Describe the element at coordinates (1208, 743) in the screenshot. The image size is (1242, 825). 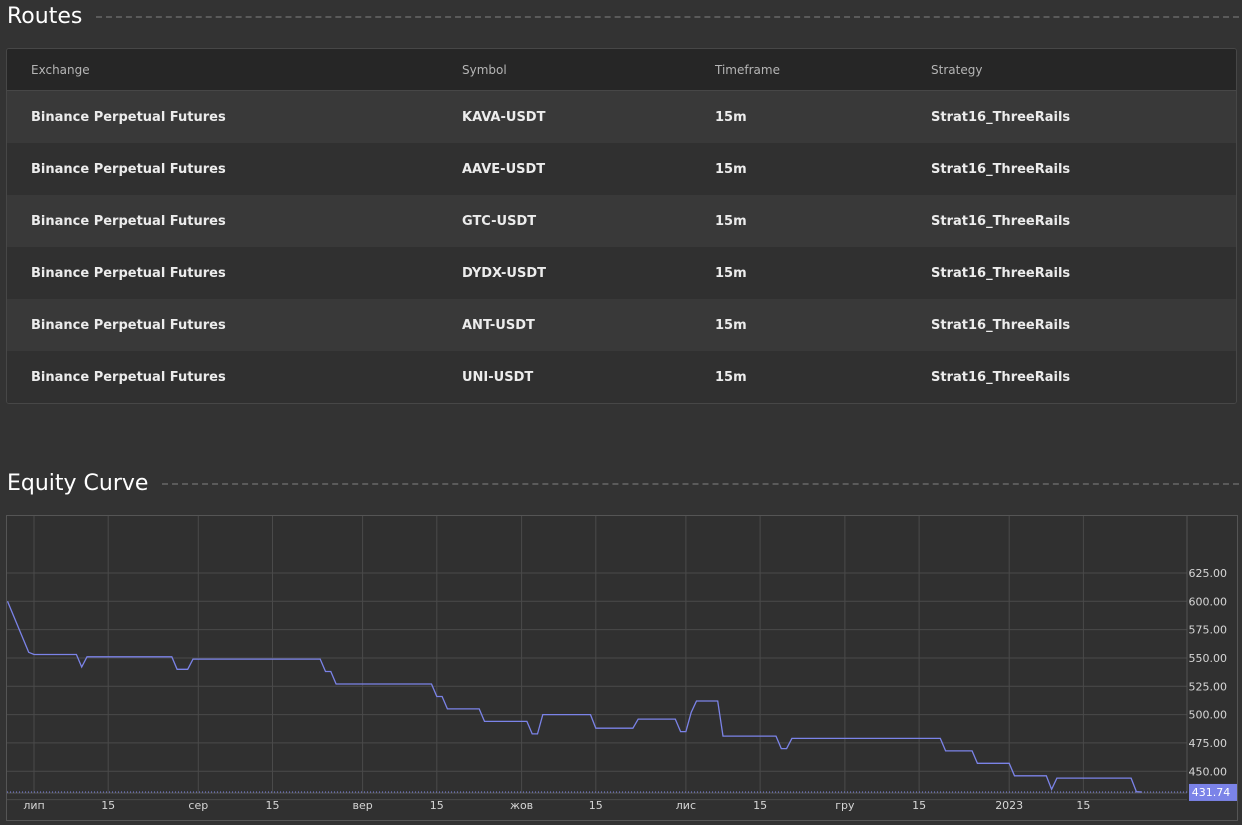
I see `y-tick-label: 475.00` at that location.